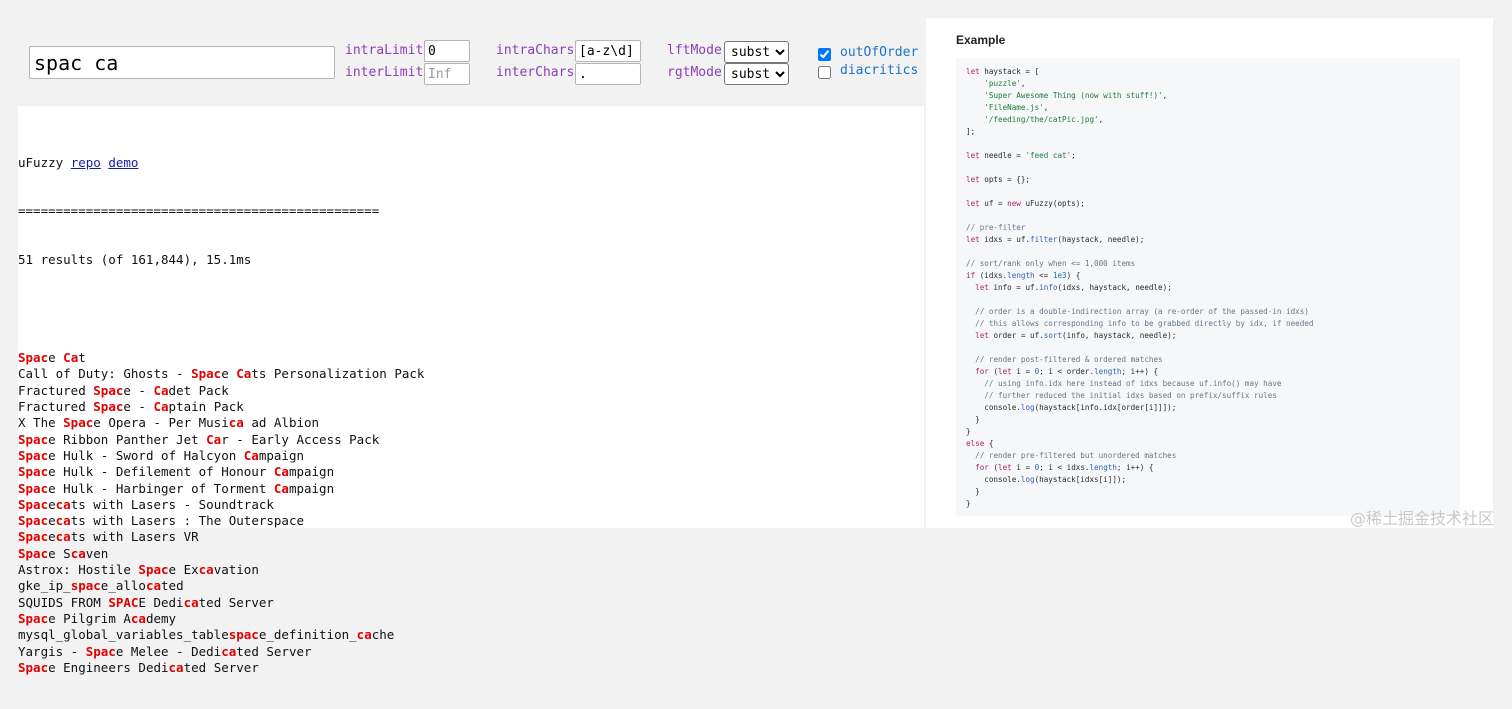 The width and height of the screenshot is (1512, 709). What do you see at coordinates (168, 651) in the screenshot?
I see `result-text: e Melee - Dedi` at bounding box center [168, 651].